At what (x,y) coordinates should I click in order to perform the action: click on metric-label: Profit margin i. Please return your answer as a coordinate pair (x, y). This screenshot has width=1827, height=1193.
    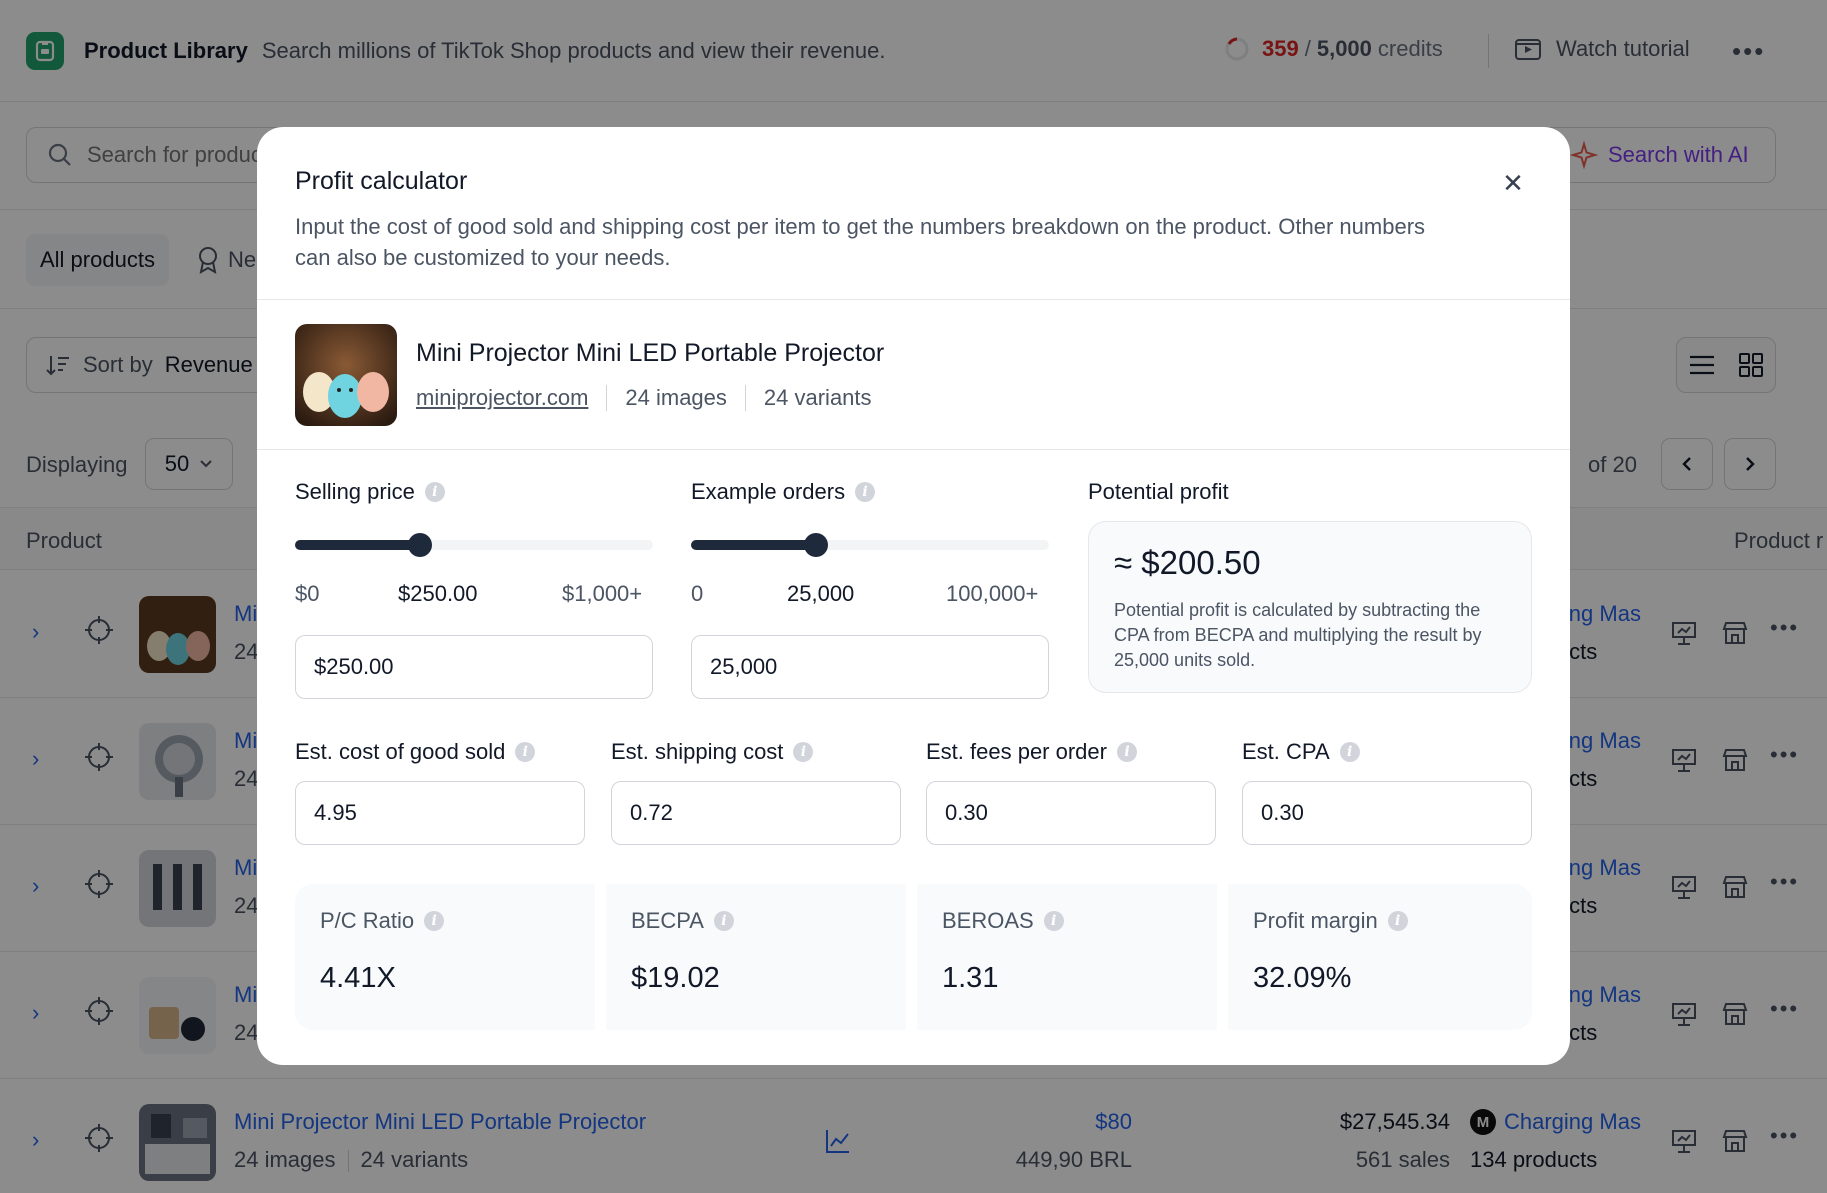
    Looking at the image, I should click on (1330, 921).